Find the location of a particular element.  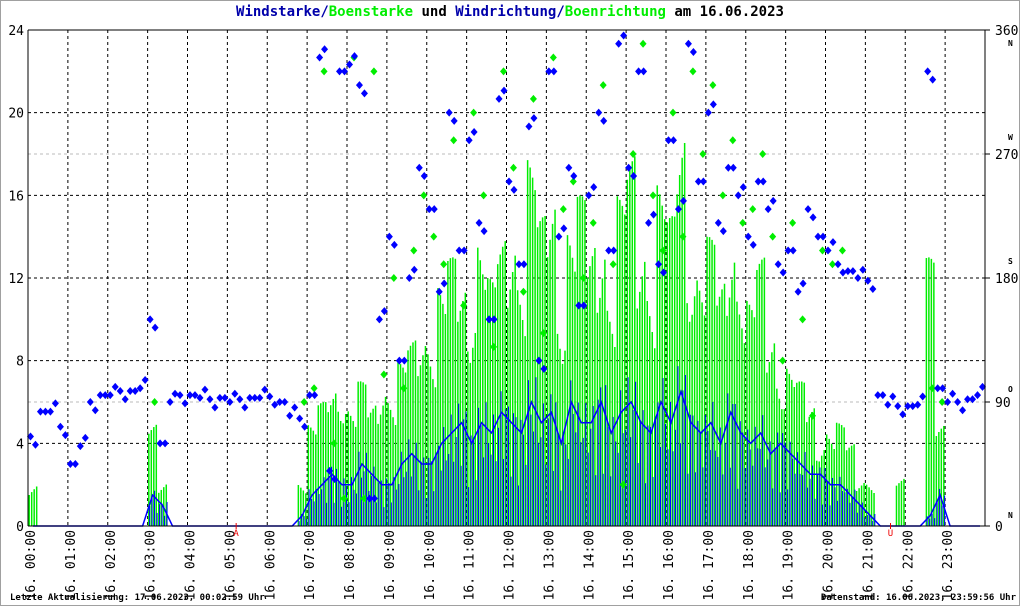

x-tick-label: 16. 05:00 is located at coordinates (230, 565).